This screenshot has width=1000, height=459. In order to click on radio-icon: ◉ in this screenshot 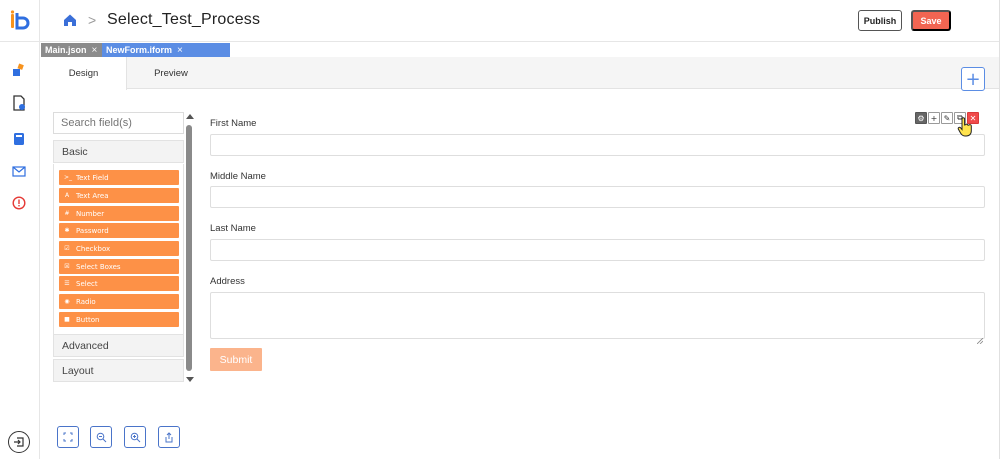, I will do `click(67, 301)`.